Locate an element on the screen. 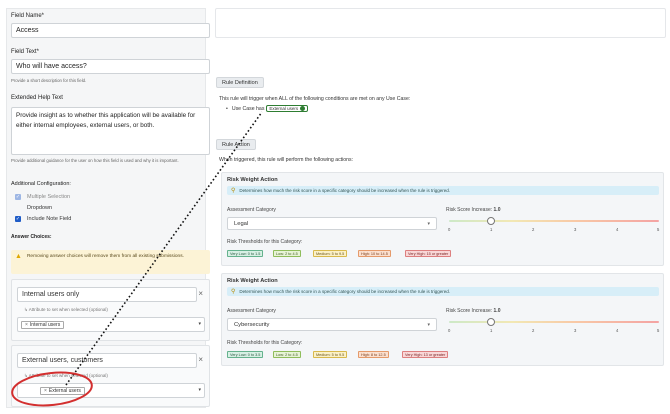 The height and width of the screenshot is (414, 670). condition-prefix: Use Case has is located at coordinates (248, 108).